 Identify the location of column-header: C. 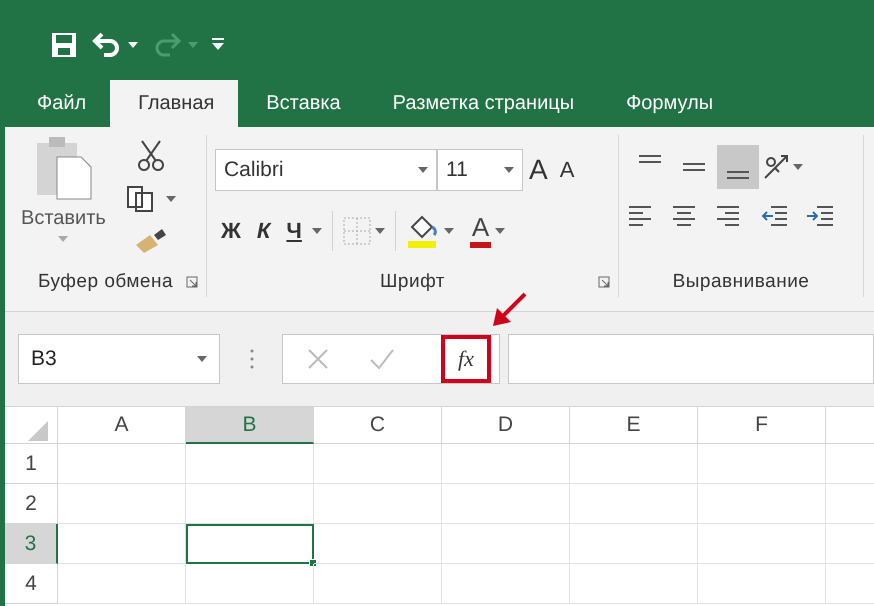
(378, 425).